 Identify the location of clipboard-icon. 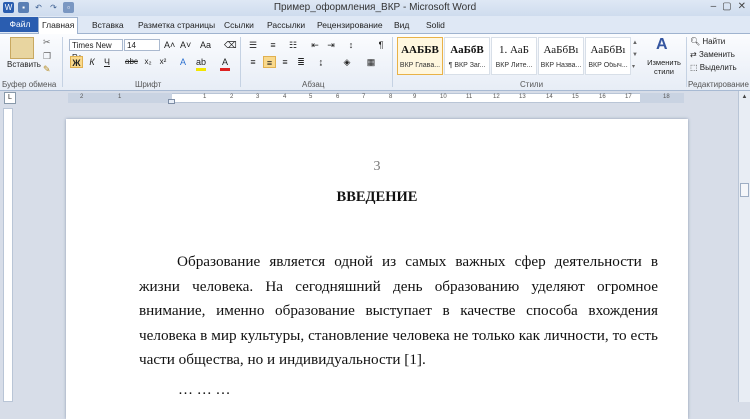
(22, 48).